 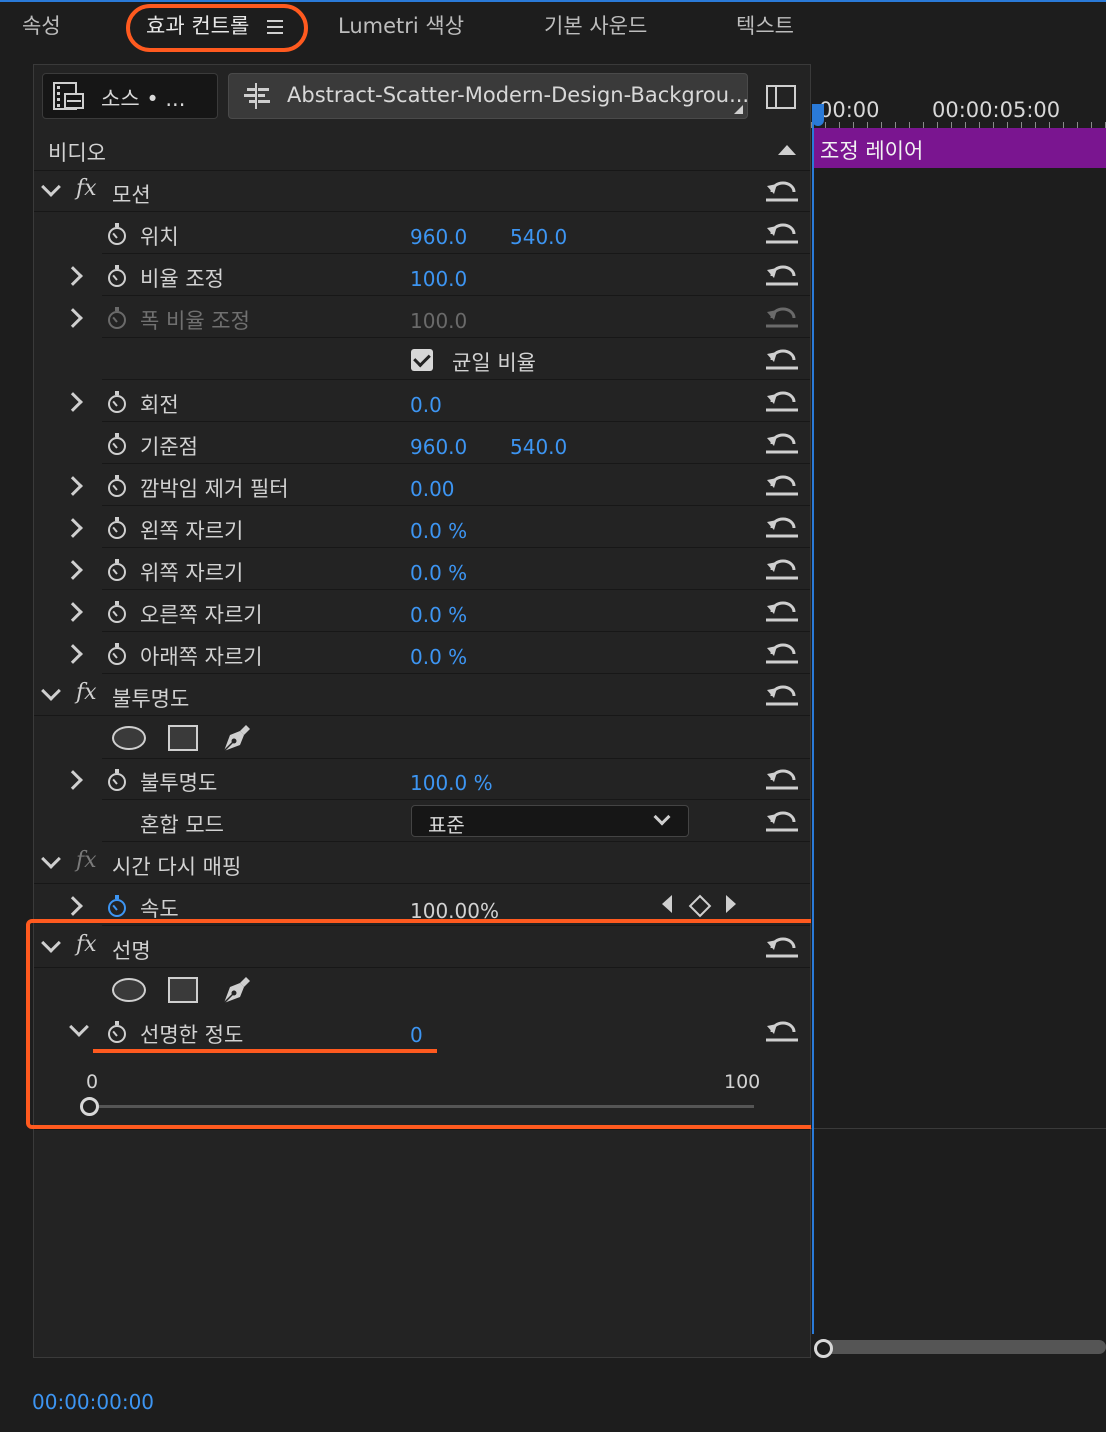 What do you see at coordinates (183, 738) in the screenshot?
I see `rectangle-mask-icon` at bounding box center [183, 738].